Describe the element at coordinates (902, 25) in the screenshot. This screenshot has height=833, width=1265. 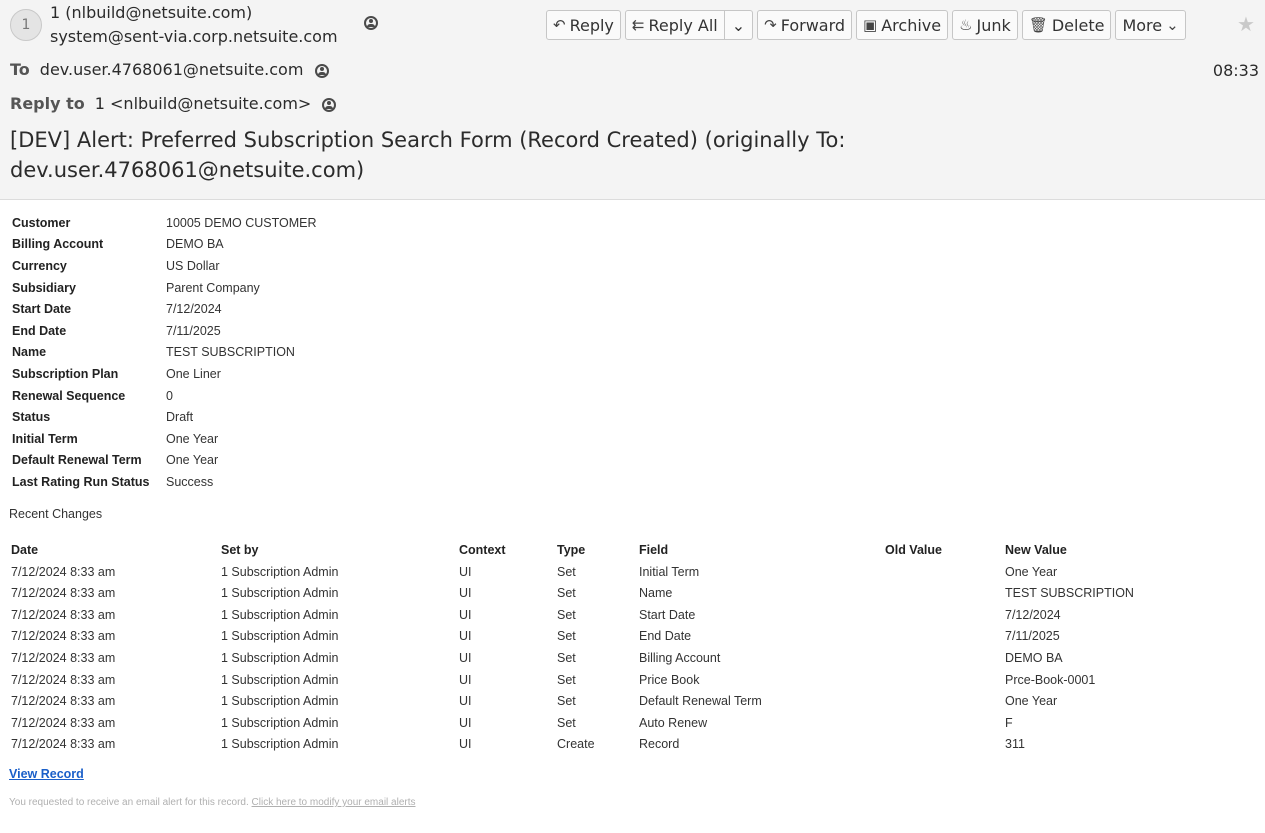
I see `archive-button: ▣ Archive` at that location.